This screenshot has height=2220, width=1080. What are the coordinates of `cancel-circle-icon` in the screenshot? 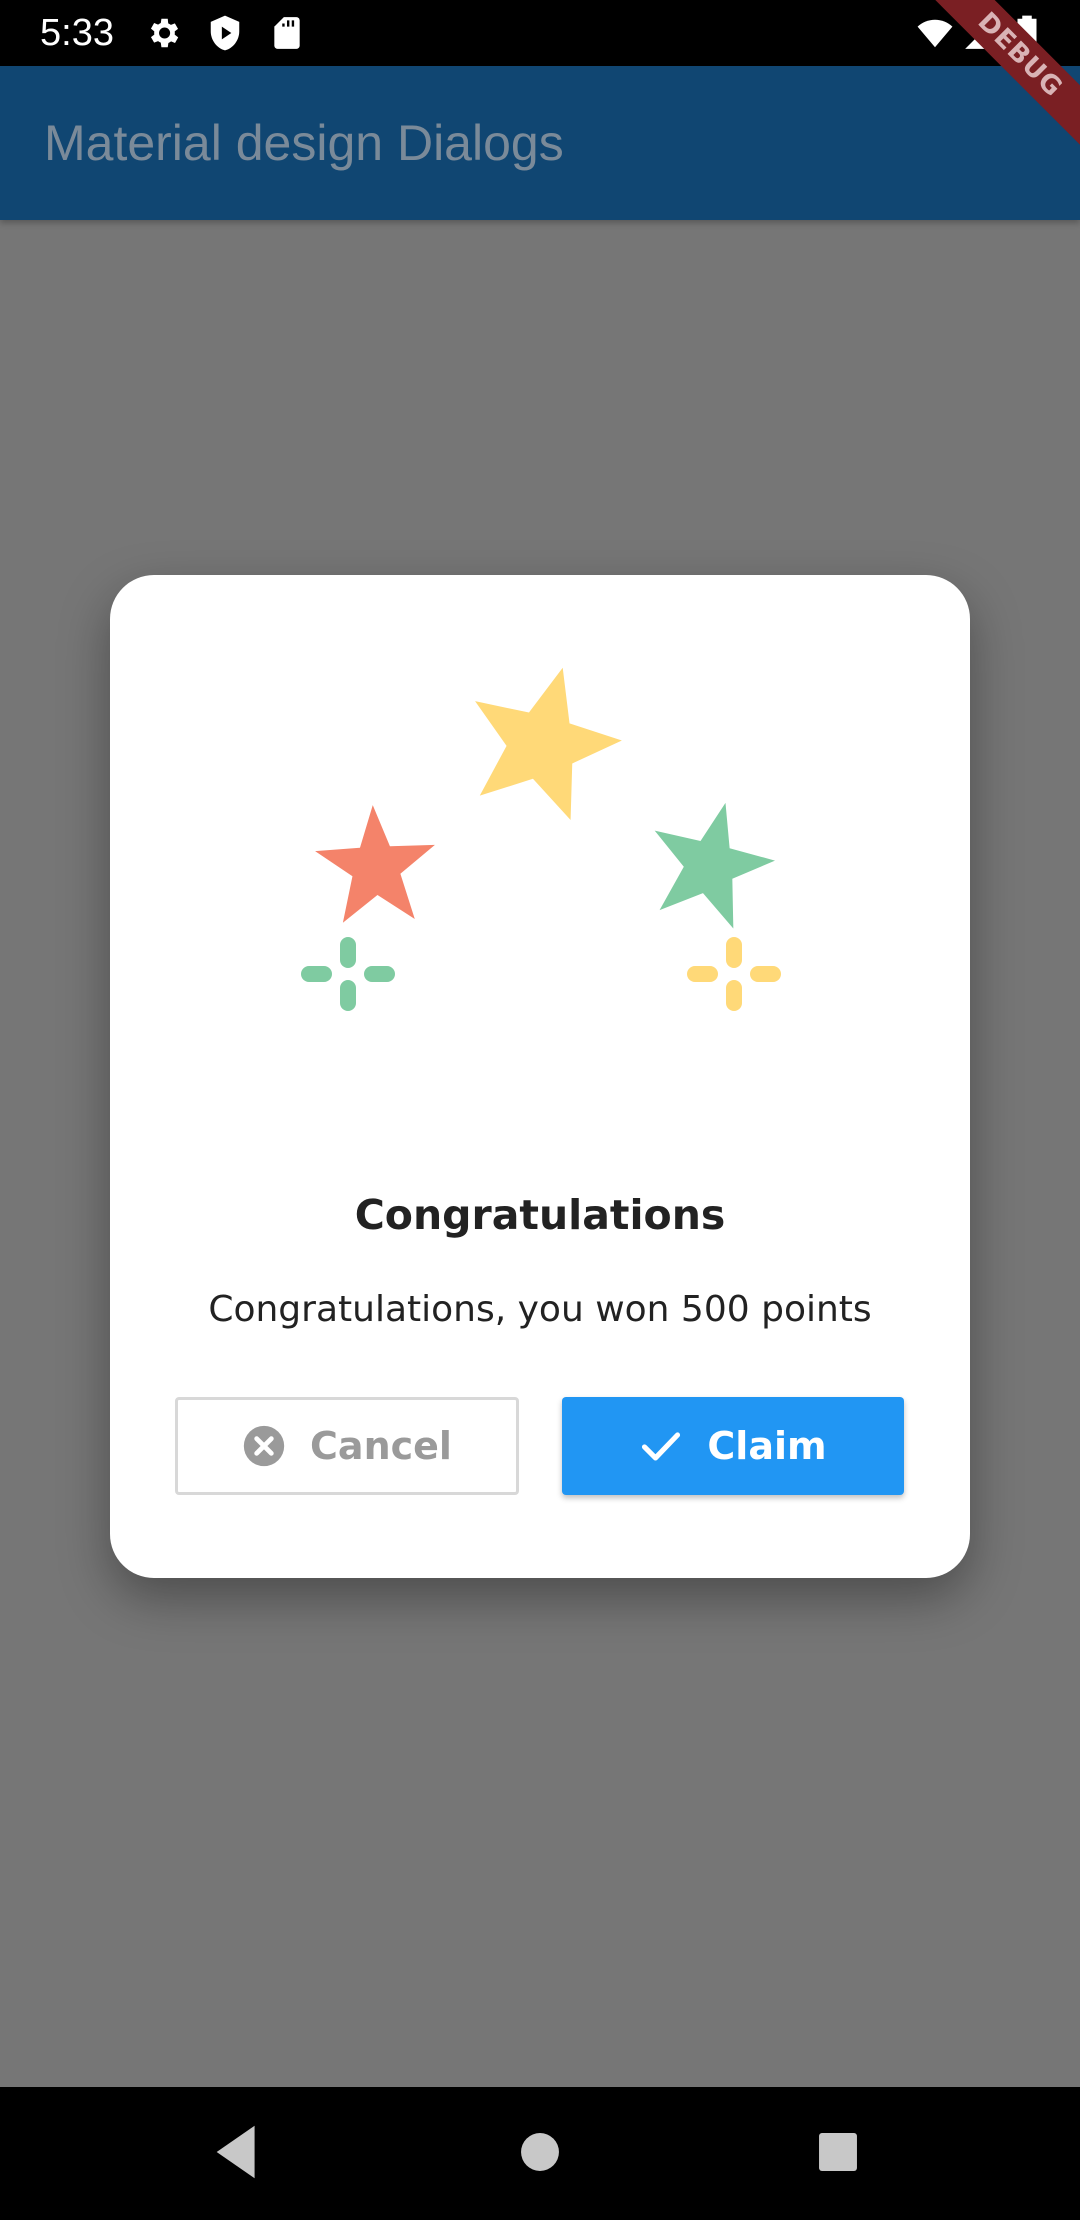 It's located at (264, 1446).